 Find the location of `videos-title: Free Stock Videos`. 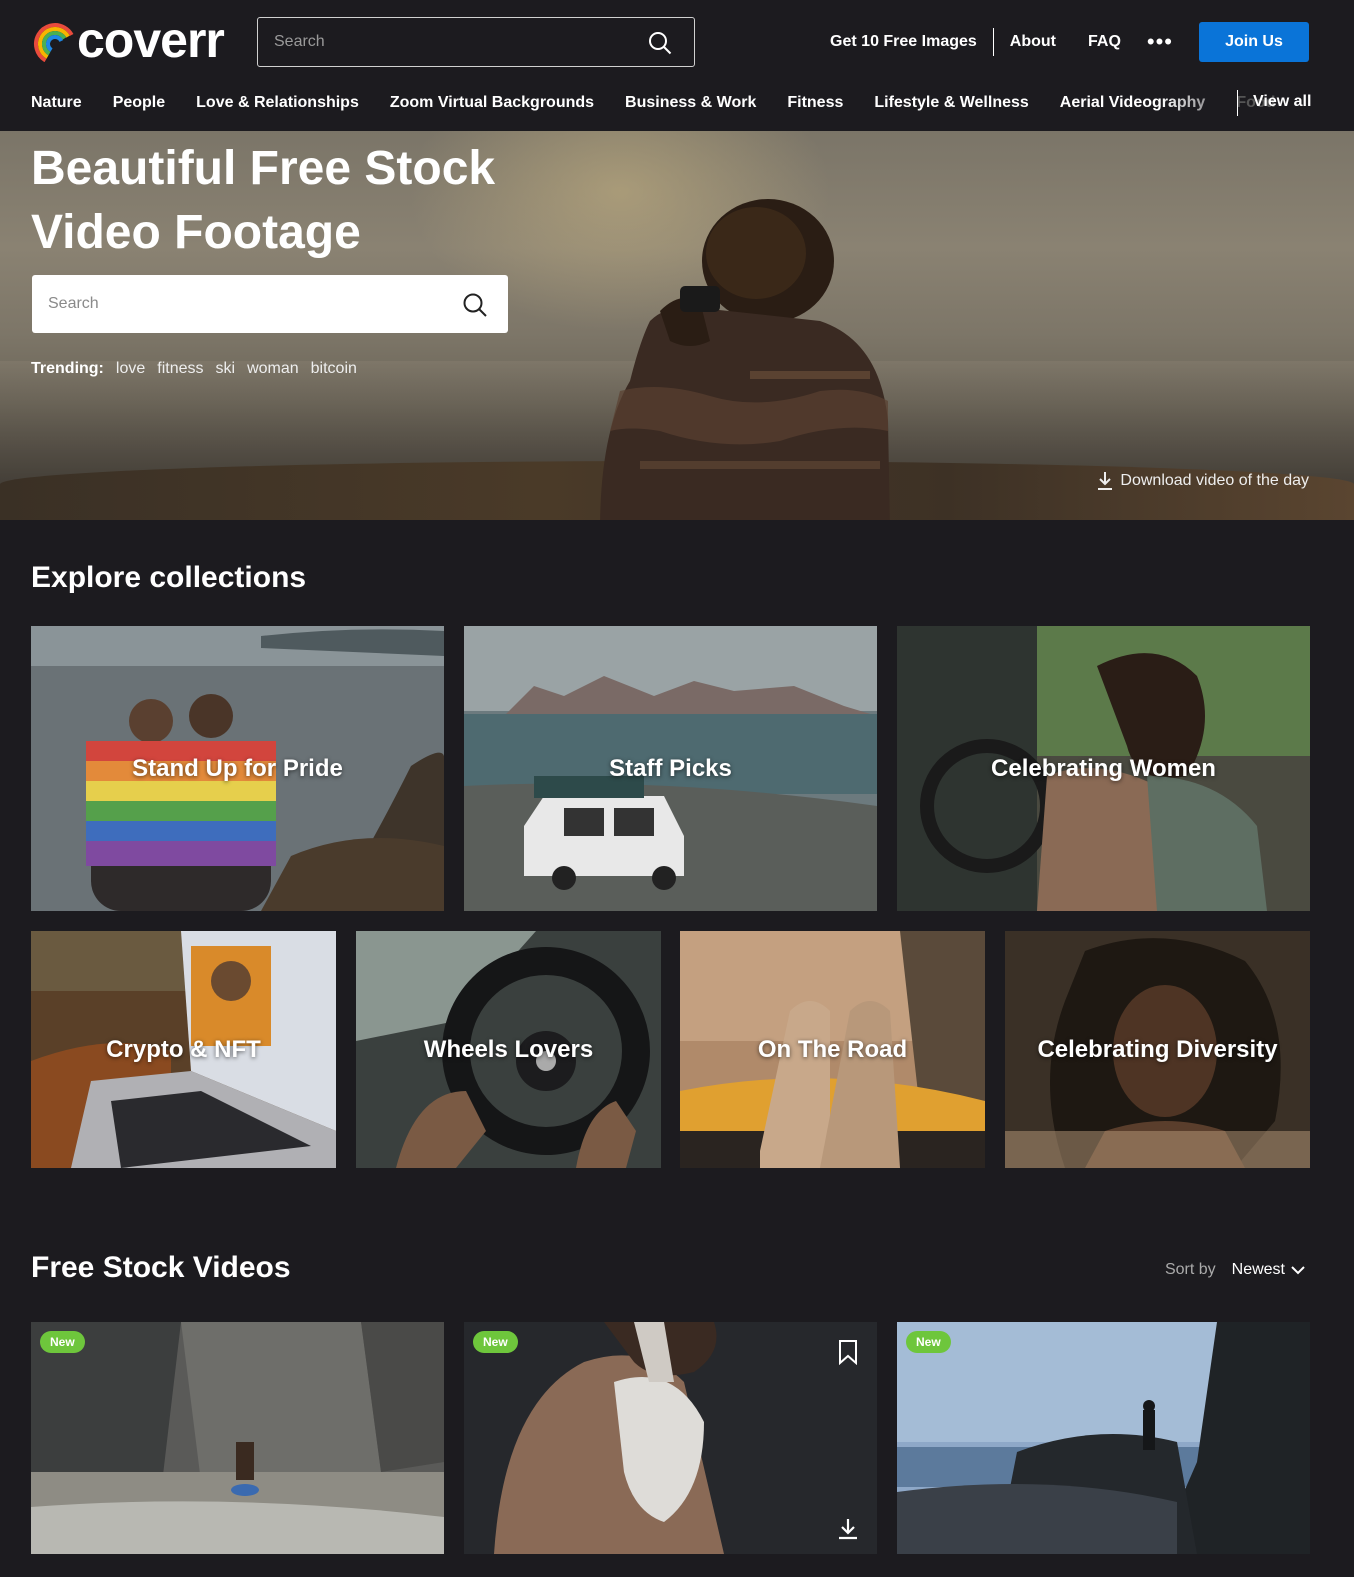

videos-title: Free Stock Videos is located at coordinates (161, 1267).